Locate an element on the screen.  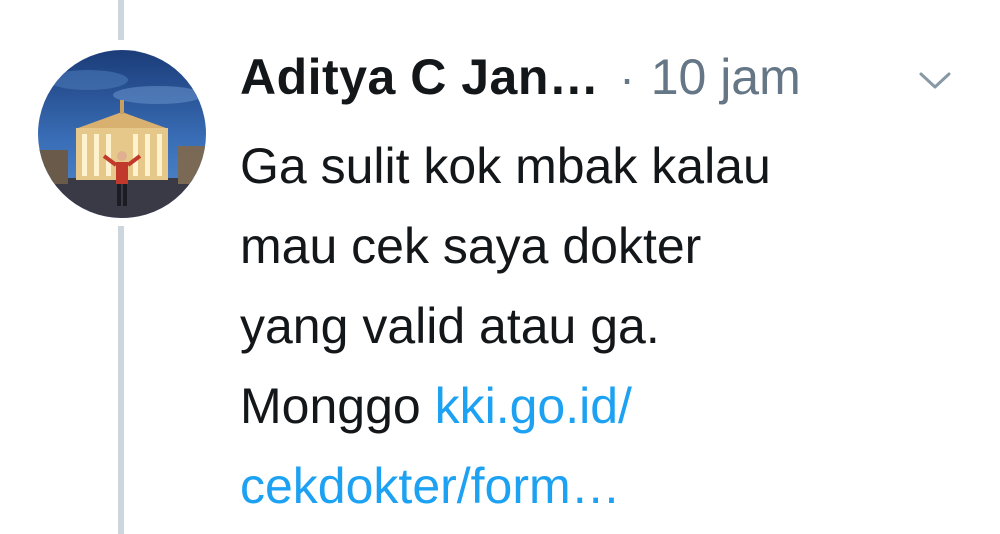
thread-line-bottom is located at coordinates (121, 380).